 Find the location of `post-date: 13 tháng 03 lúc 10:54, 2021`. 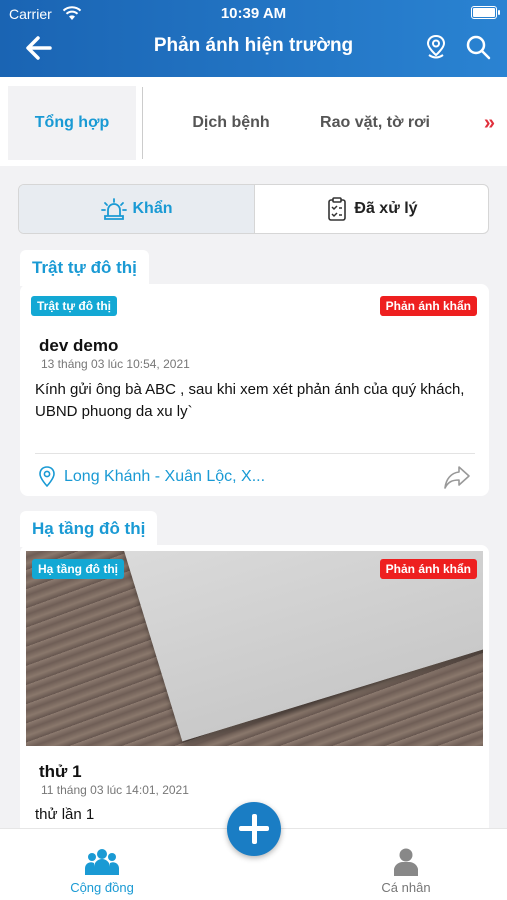

post-date: 13 tháng 03 lúc 10:54, 2021 is located at coordinates (115, 364).